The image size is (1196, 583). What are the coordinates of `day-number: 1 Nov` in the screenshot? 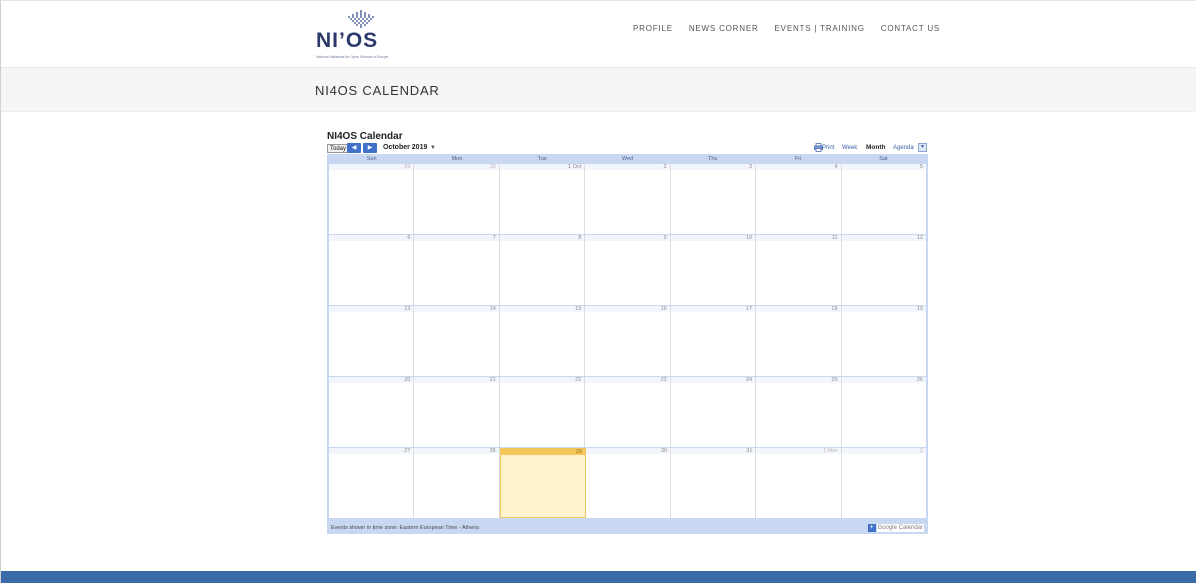 It's located at (798, 451).